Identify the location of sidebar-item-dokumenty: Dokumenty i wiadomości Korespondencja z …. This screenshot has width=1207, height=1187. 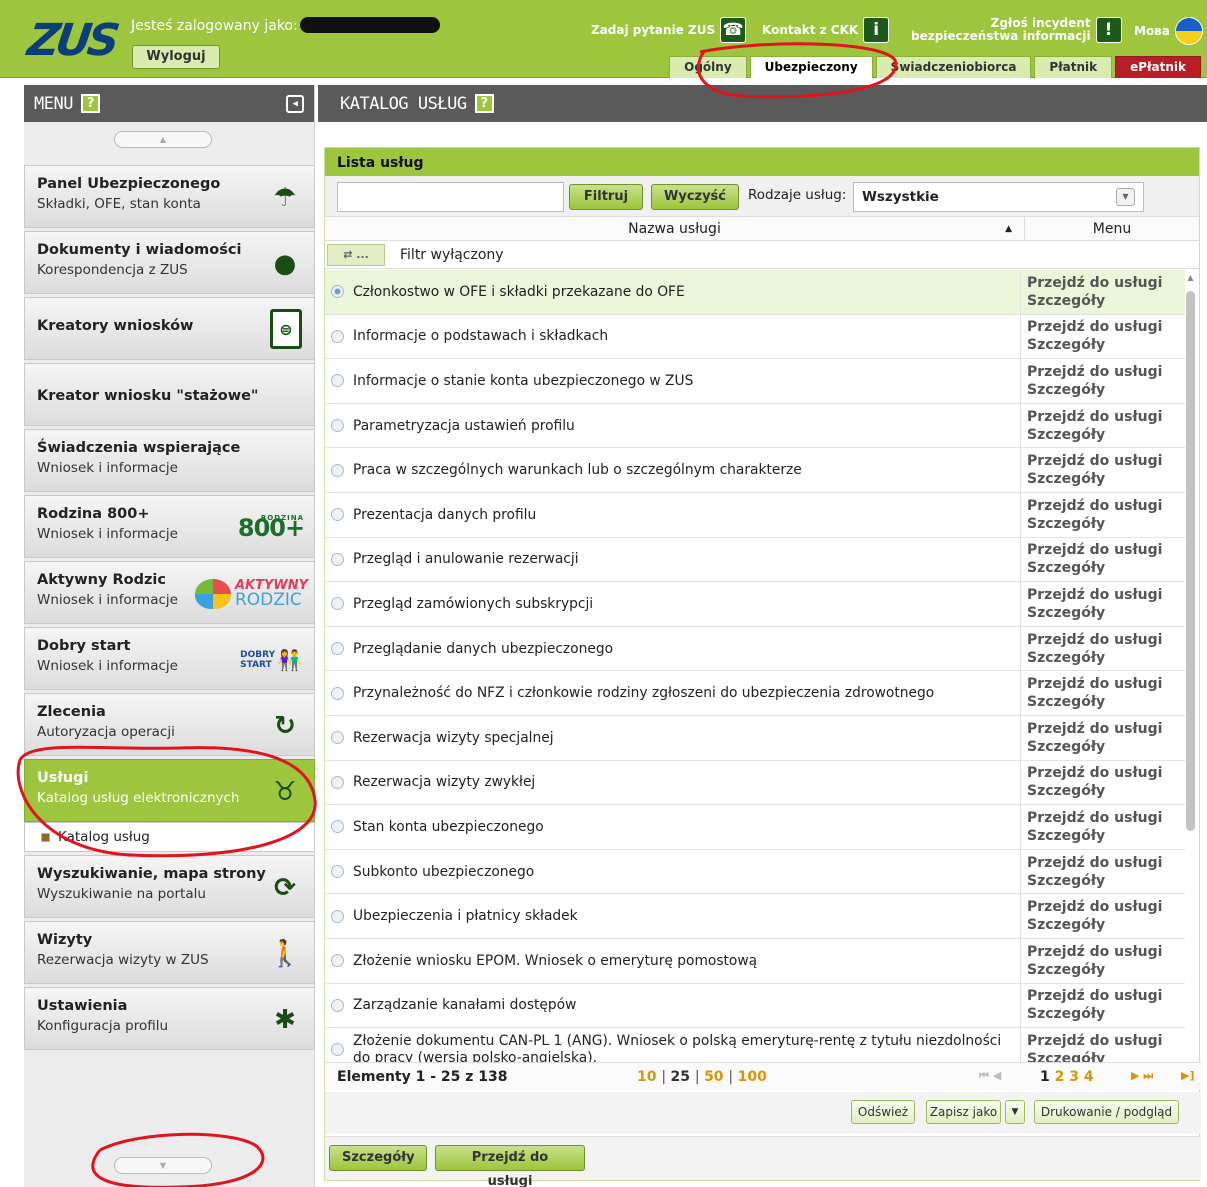
(169, 262).